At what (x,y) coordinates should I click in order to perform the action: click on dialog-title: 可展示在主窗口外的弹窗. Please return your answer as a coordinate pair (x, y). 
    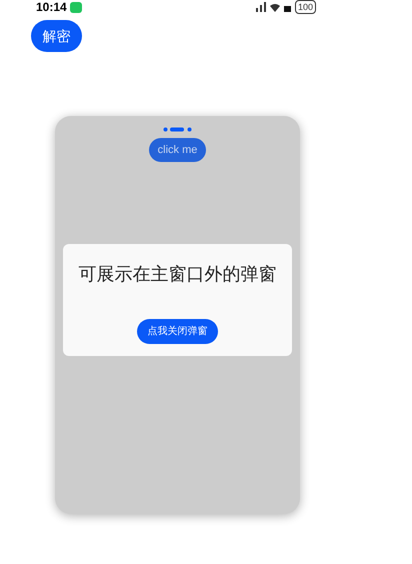
    Looking at the image, I should click on (177, 275).